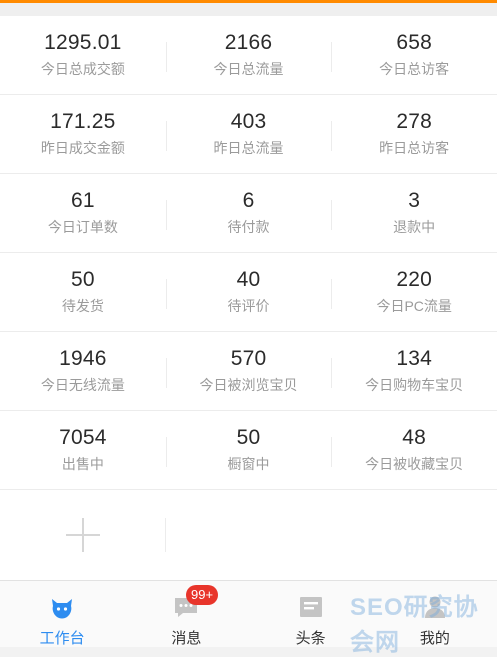 This screenshot has height=657, width=497. What do you see at coordinates (414, 385) in the screenshot?
I see `stat-label: 今日购物车宝贝` at bounding box center [414, 385].